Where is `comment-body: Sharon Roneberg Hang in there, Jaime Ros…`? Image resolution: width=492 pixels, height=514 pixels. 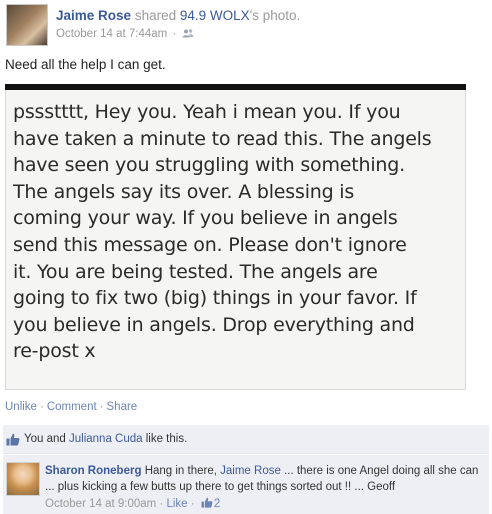
comment-body: Sharon Roneberg Hang in there, Jaime Ros… is located at coordinates (265, 479).